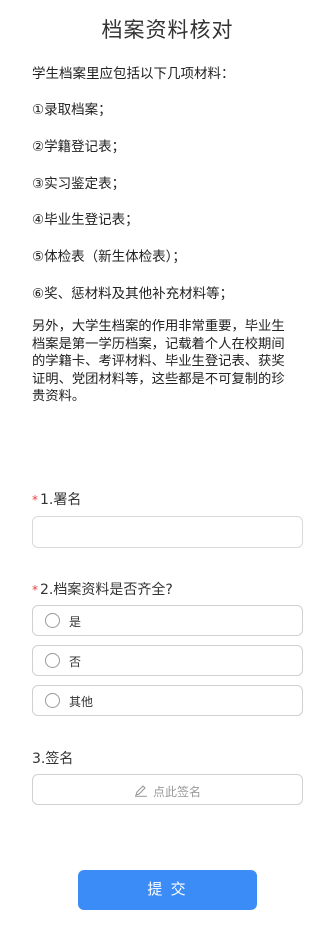  I want to click on question-2-text: 2.档案资料是否齐全?, so click(106, 590).